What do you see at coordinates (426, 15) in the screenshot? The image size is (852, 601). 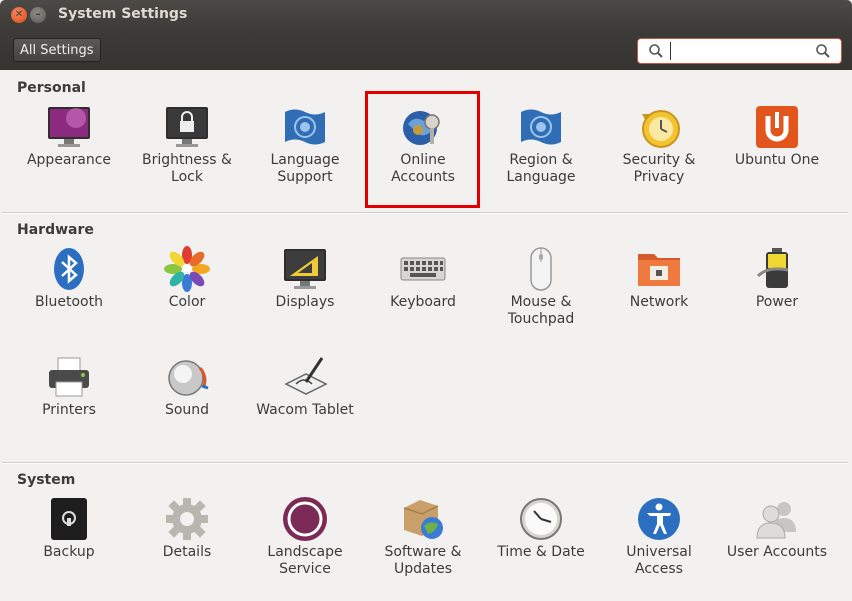 I see `title-bar: ✕ – System Settings` at bounding box center [426, 15].